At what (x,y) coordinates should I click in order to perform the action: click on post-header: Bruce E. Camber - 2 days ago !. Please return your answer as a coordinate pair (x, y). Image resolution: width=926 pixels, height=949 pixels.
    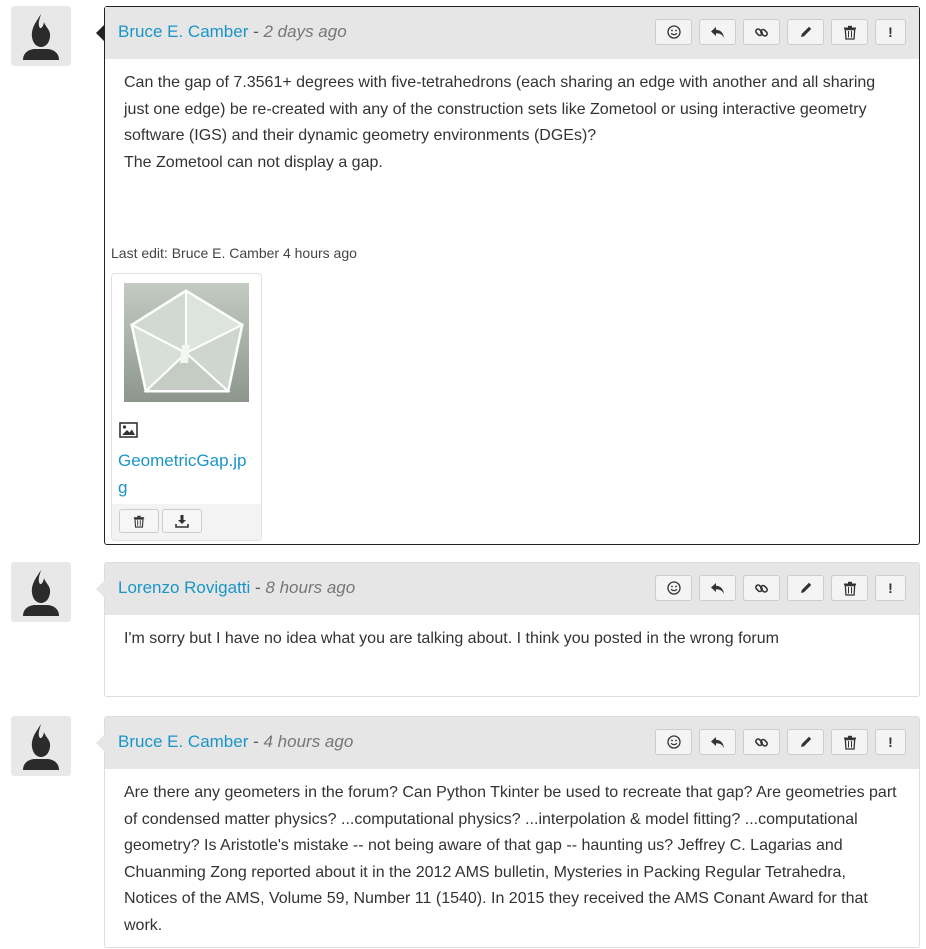
    Looking at the image, I should click on (507, 33).